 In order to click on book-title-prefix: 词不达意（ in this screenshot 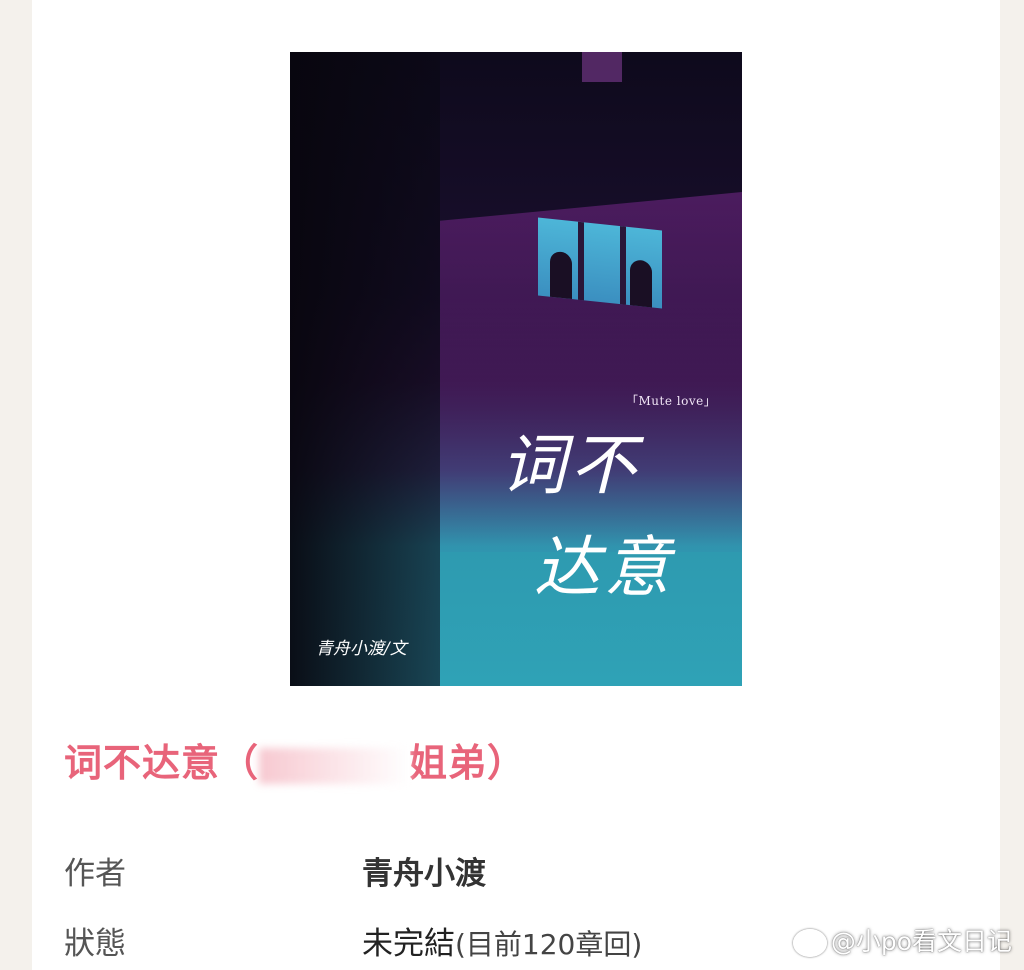, I will do `click(162, 763)`.